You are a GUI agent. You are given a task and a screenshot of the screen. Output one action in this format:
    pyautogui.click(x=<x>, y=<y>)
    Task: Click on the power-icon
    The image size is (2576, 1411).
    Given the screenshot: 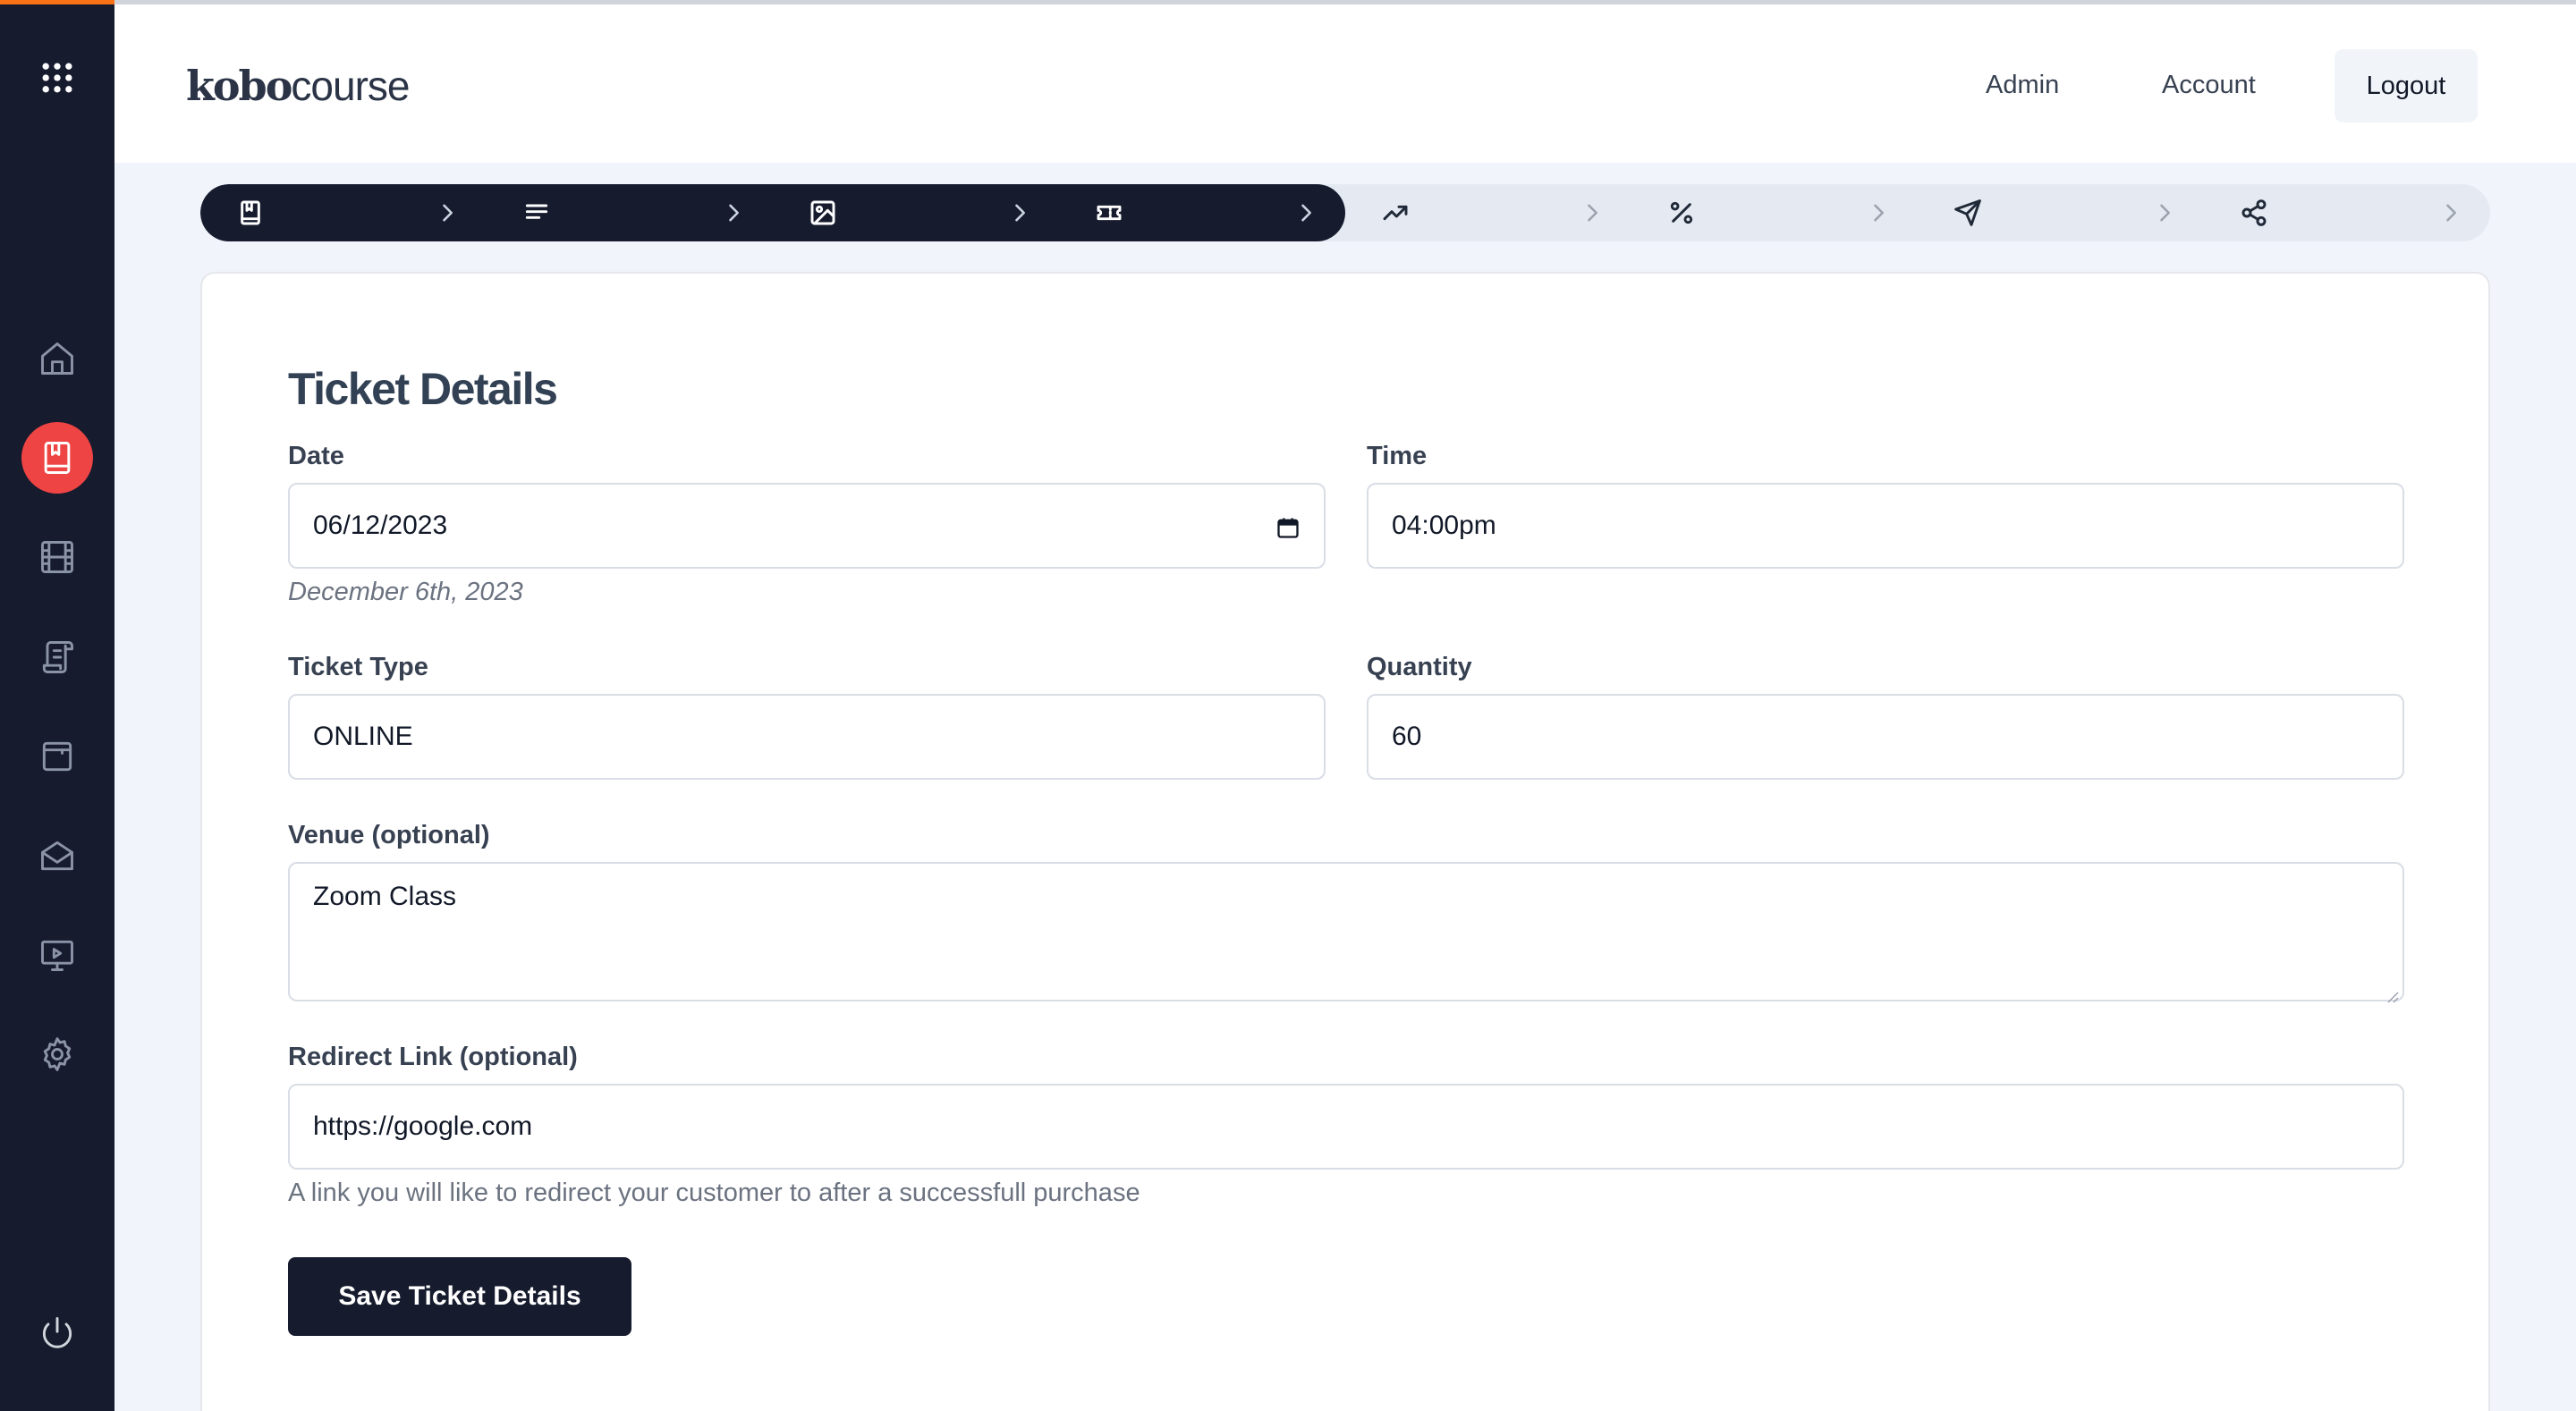 What is the action you would take?
    pyautogui.click(x=57, y=1333)
    